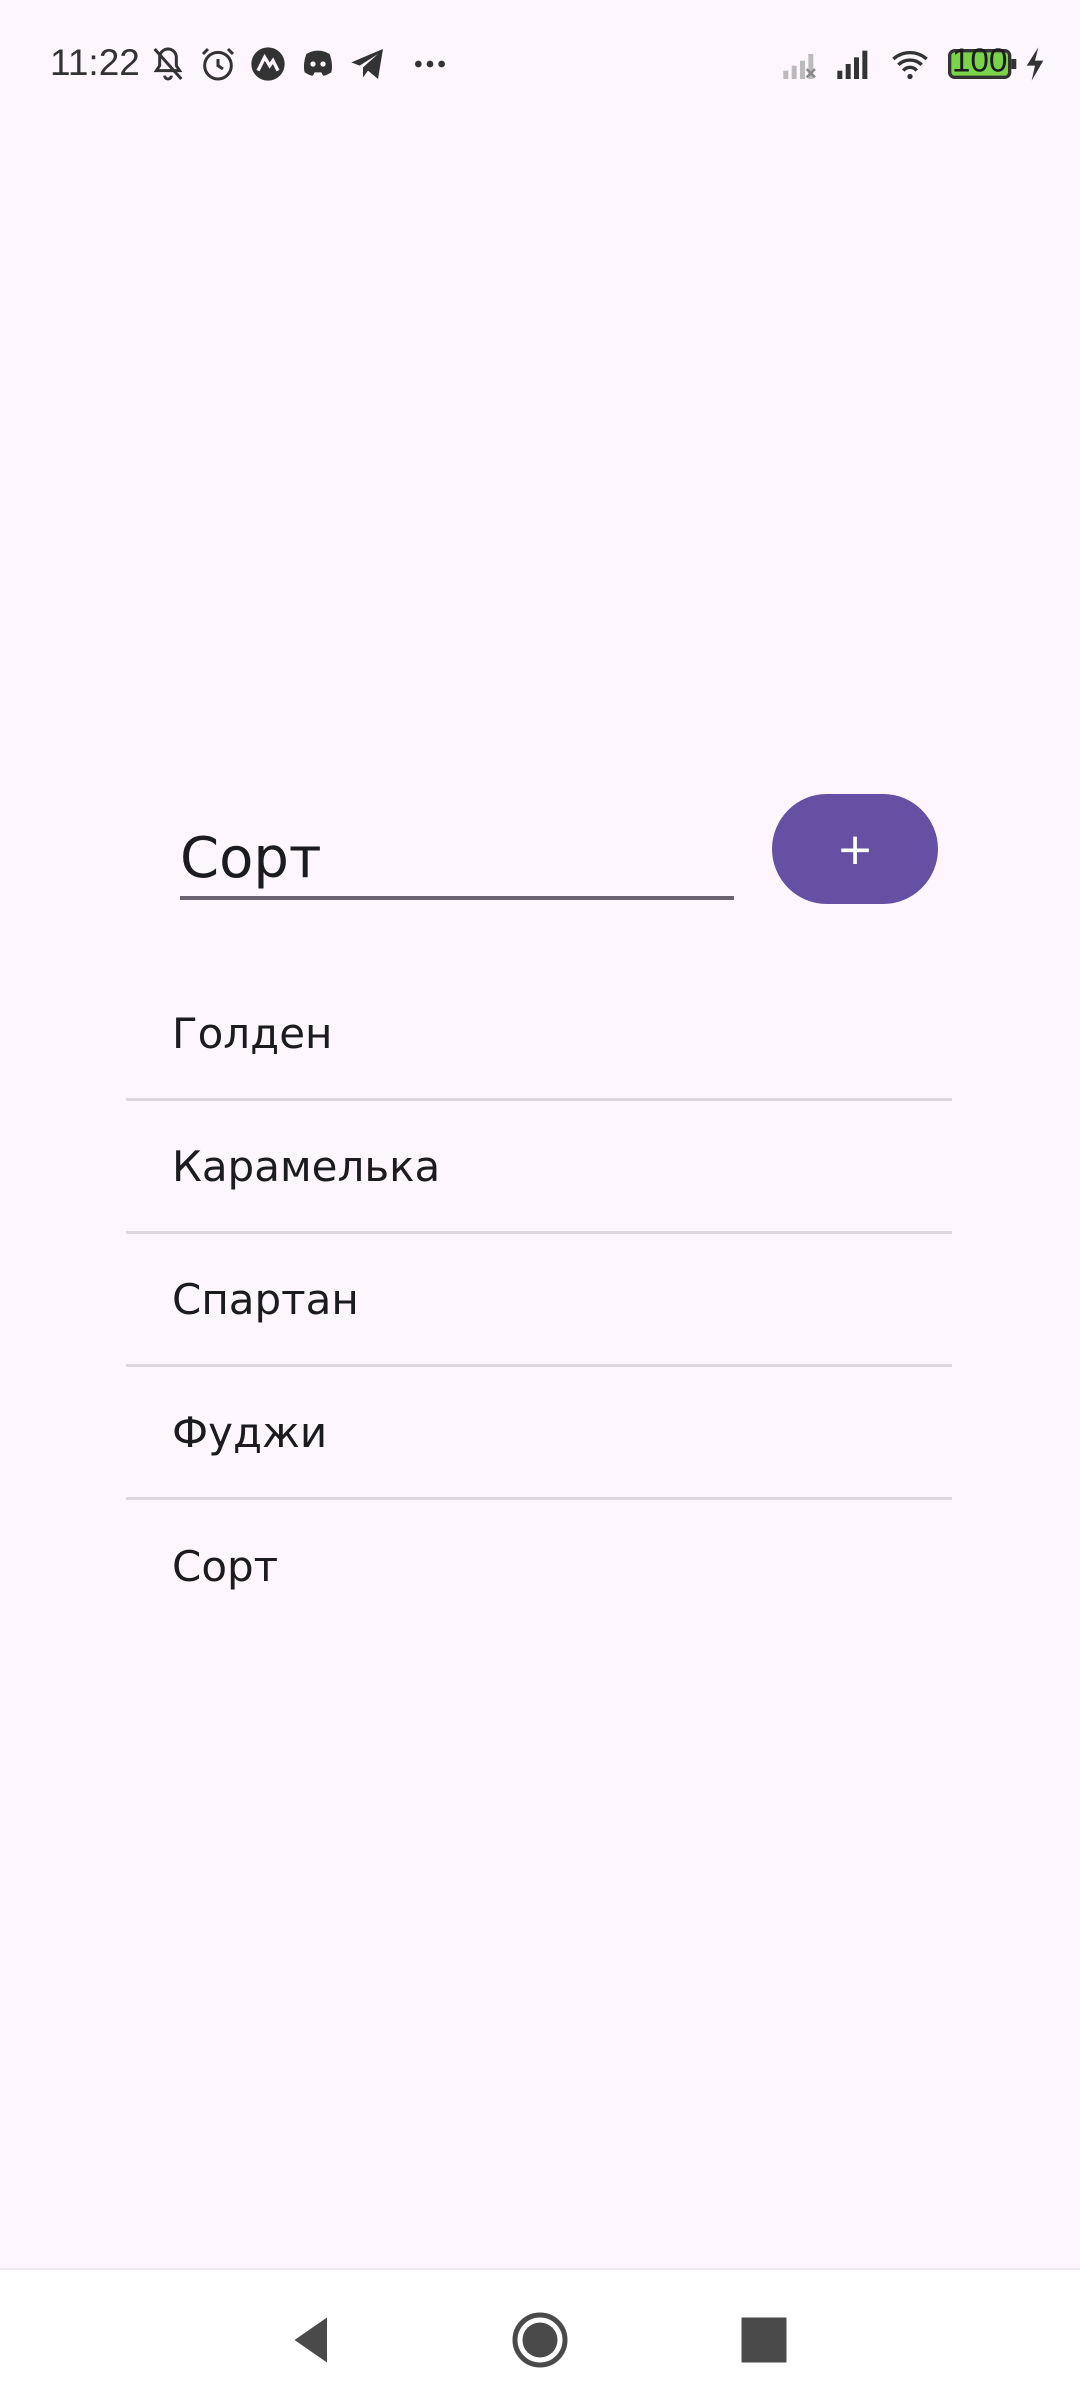  I want to click on navigation-bar, so click(540, 2334).